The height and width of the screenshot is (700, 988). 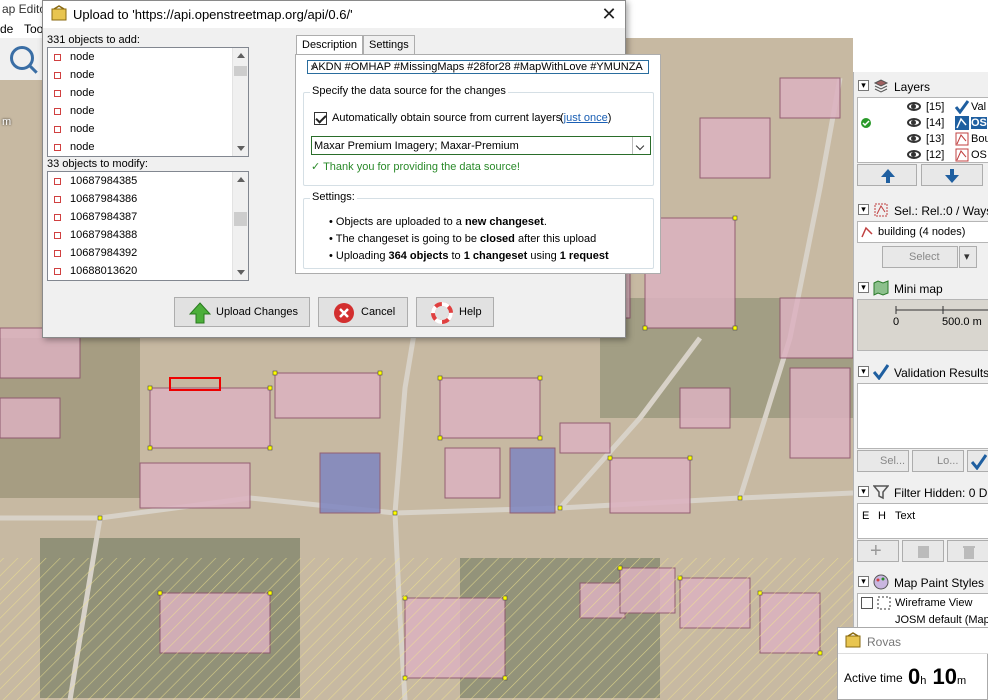 I want to click on paint-styles-panel-header: ▾ Map Paint Styles, so click(x=921, y=582).